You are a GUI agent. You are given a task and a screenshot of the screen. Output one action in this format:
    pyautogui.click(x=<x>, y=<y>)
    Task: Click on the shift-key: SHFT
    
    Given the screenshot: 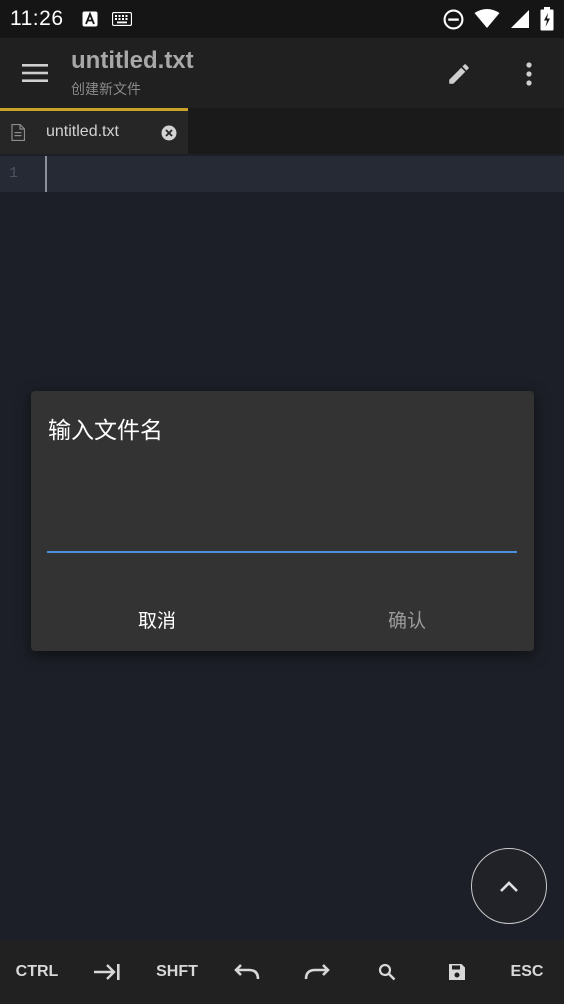 What is the action you would take?
    pyautogui.click(x=177, y=972)
    